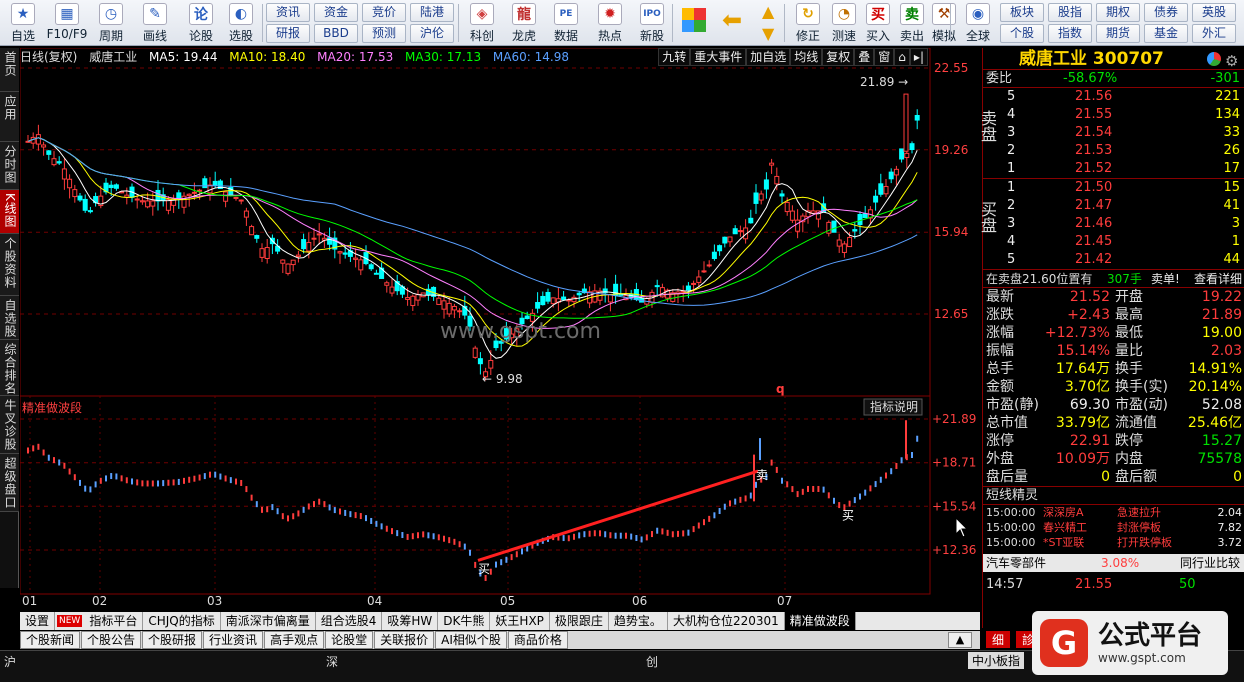  I want to click on bid-level-row: 4 21.45 1, so click(1113, 242).